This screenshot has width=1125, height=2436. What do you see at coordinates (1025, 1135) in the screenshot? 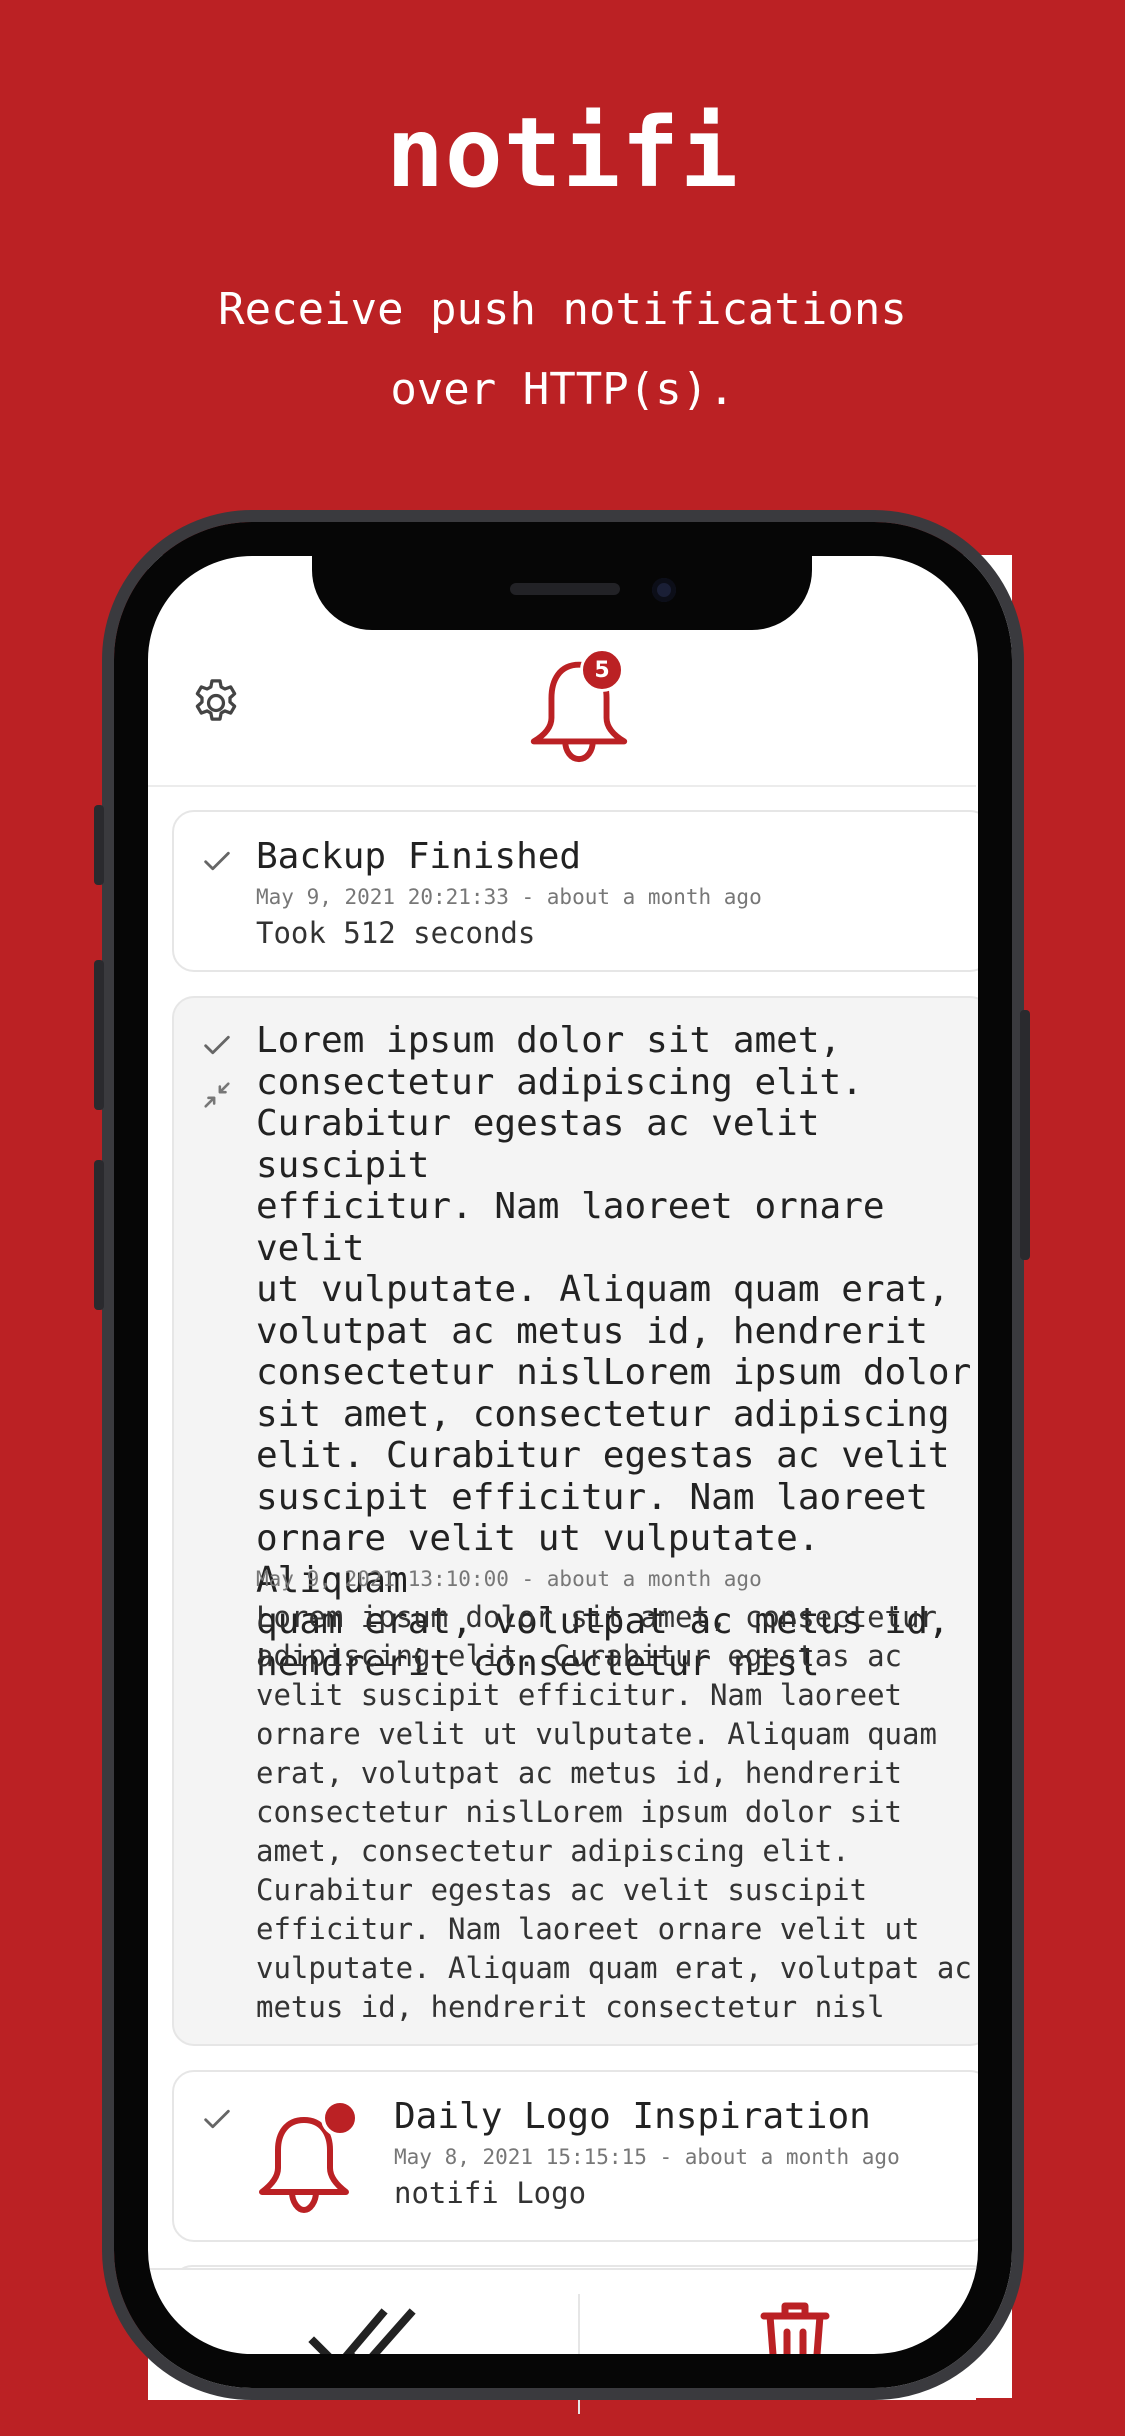
I see `phone-power-button` at bounding box center [1025, 1135].